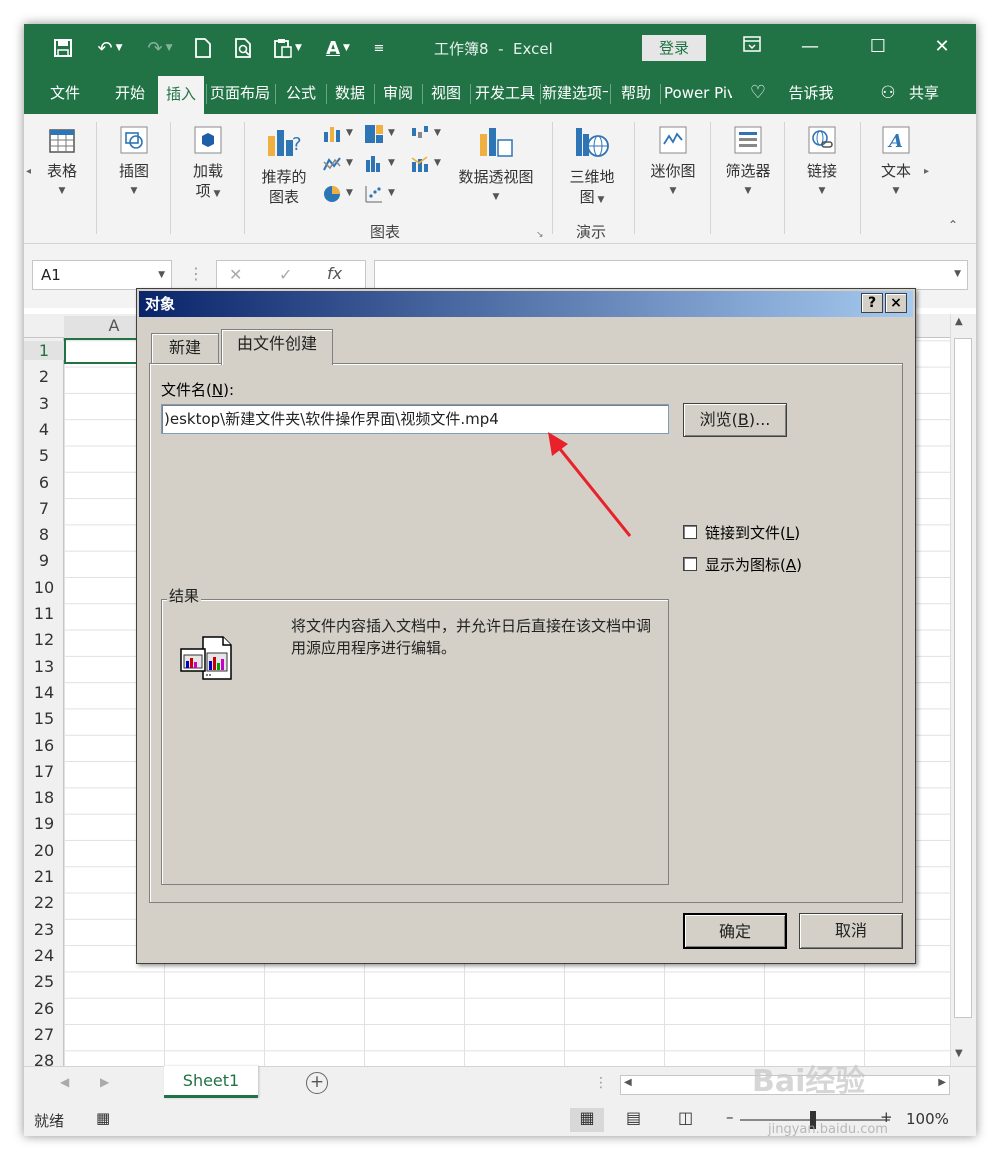  What do you see at coordinates (809, 1081) in the screenshot?
I see `baidu-watermark: Bai经验` at bounding box center [809, 1081].